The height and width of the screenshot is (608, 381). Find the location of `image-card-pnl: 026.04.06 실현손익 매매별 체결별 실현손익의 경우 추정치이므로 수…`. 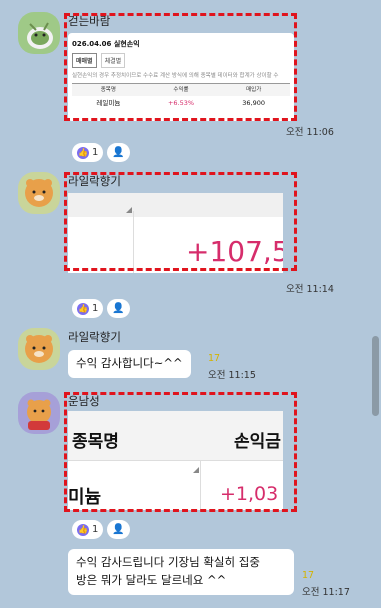

image-card-pnl: 026.04.06 실현손익 매매별 체결별 실현손익의 경우 추정치이므로 수… is located at coordinates (181, 77).